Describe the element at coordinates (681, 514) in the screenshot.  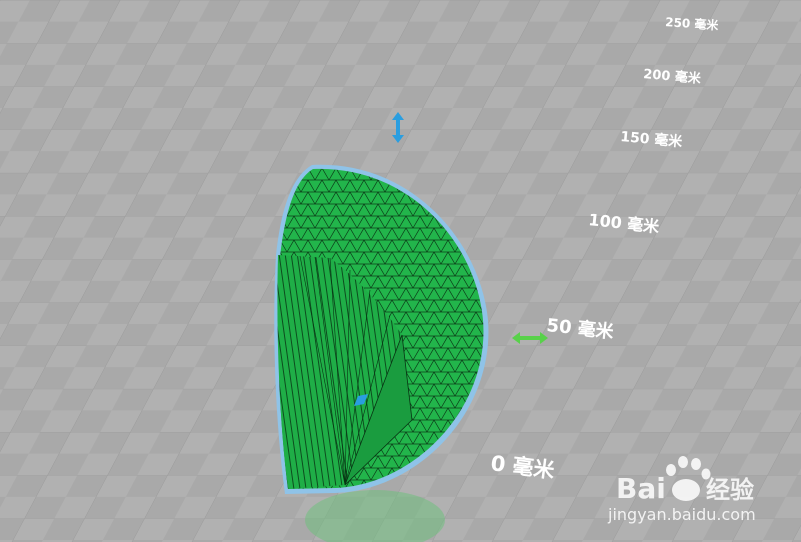
I see `watermark-url: jingyan.baidu.com` at that location.